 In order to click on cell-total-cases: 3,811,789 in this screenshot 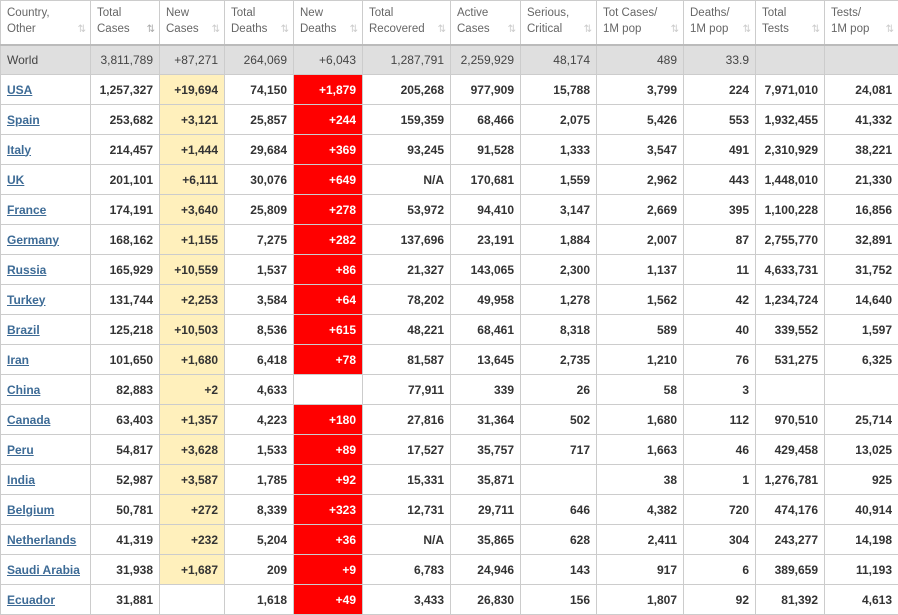, I will do `click(125, 60)`.